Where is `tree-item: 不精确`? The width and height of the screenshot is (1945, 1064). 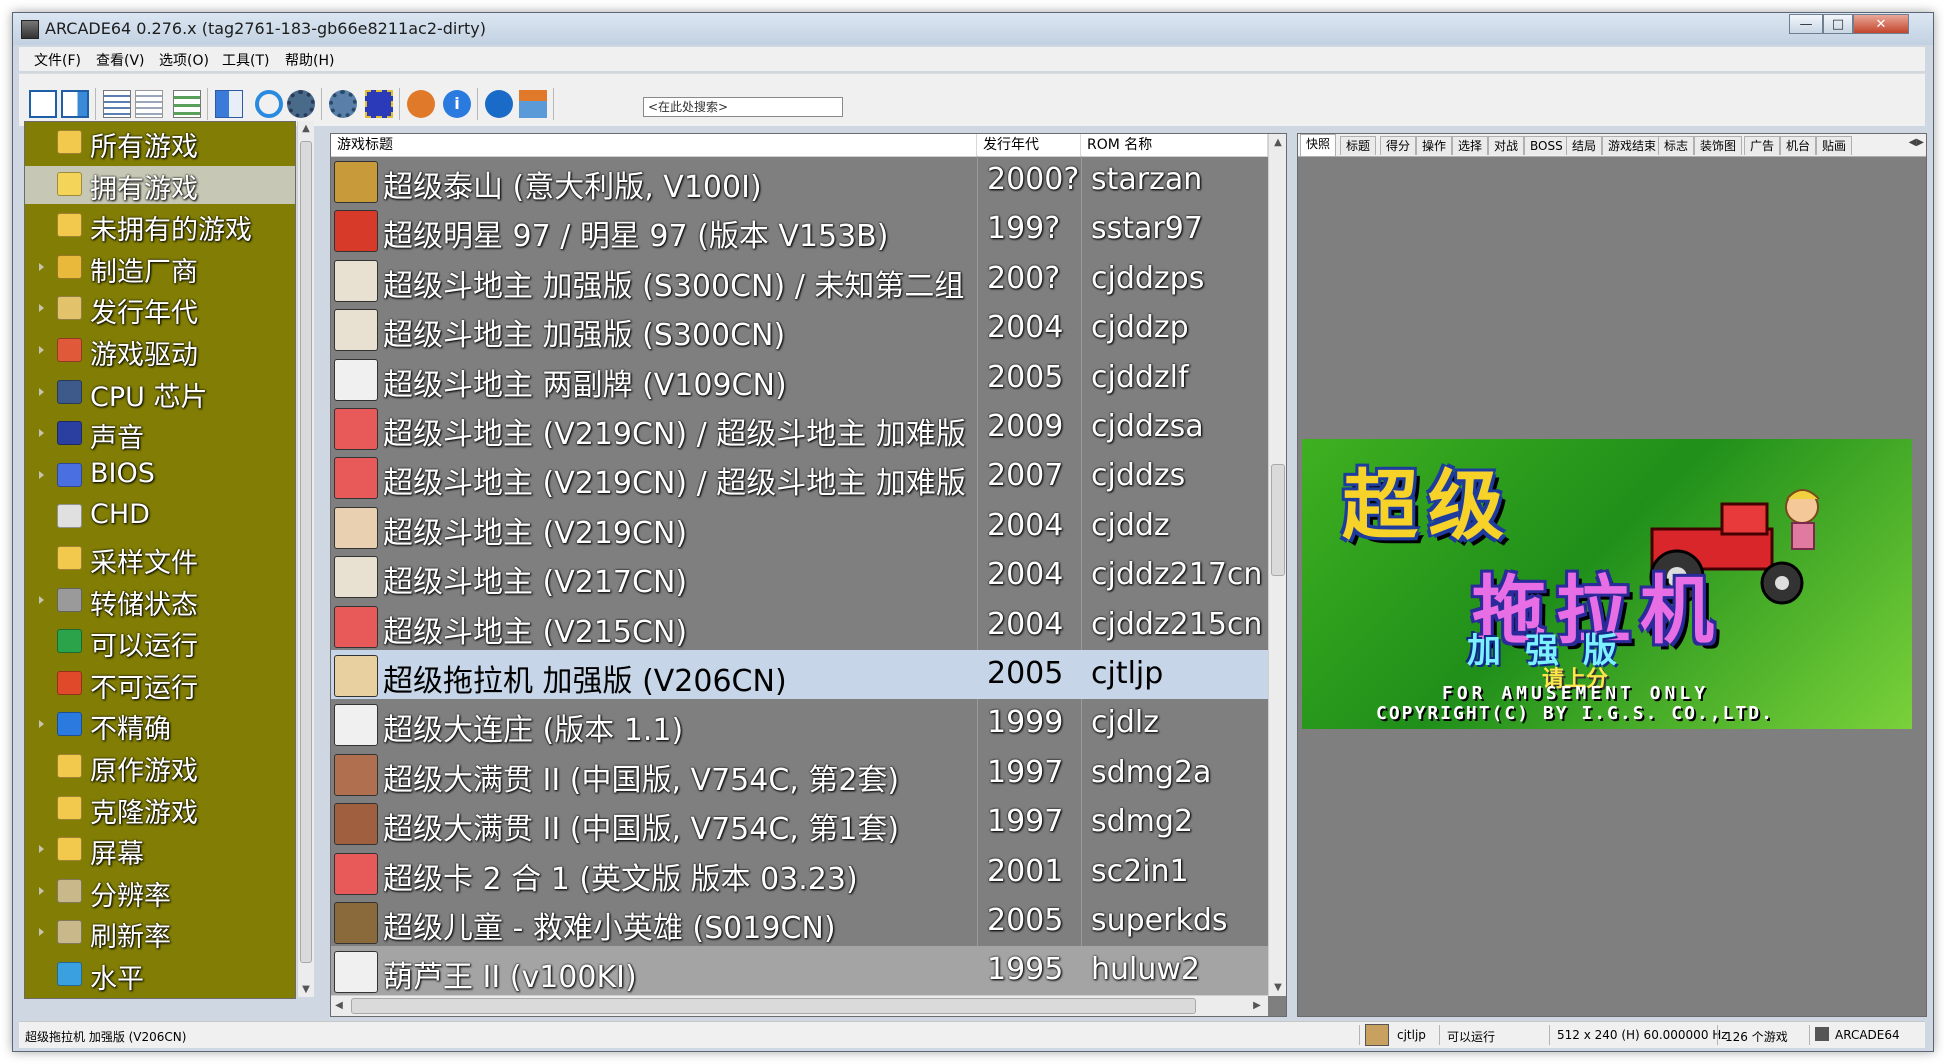 tree-item: 不精确 is located at coordinates (160, 725).